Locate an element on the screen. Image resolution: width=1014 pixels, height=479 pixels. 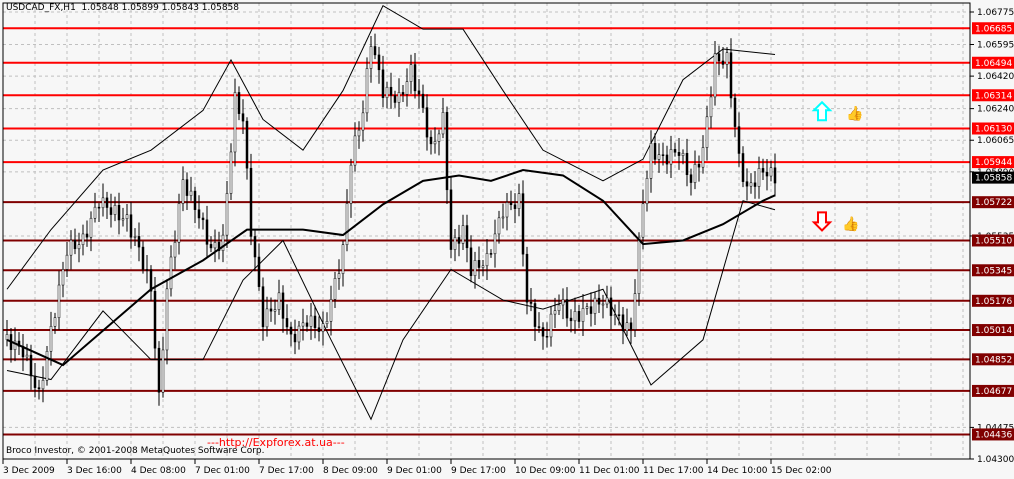
level-price-label: 1.06494 is located at coordinates (993, 64).